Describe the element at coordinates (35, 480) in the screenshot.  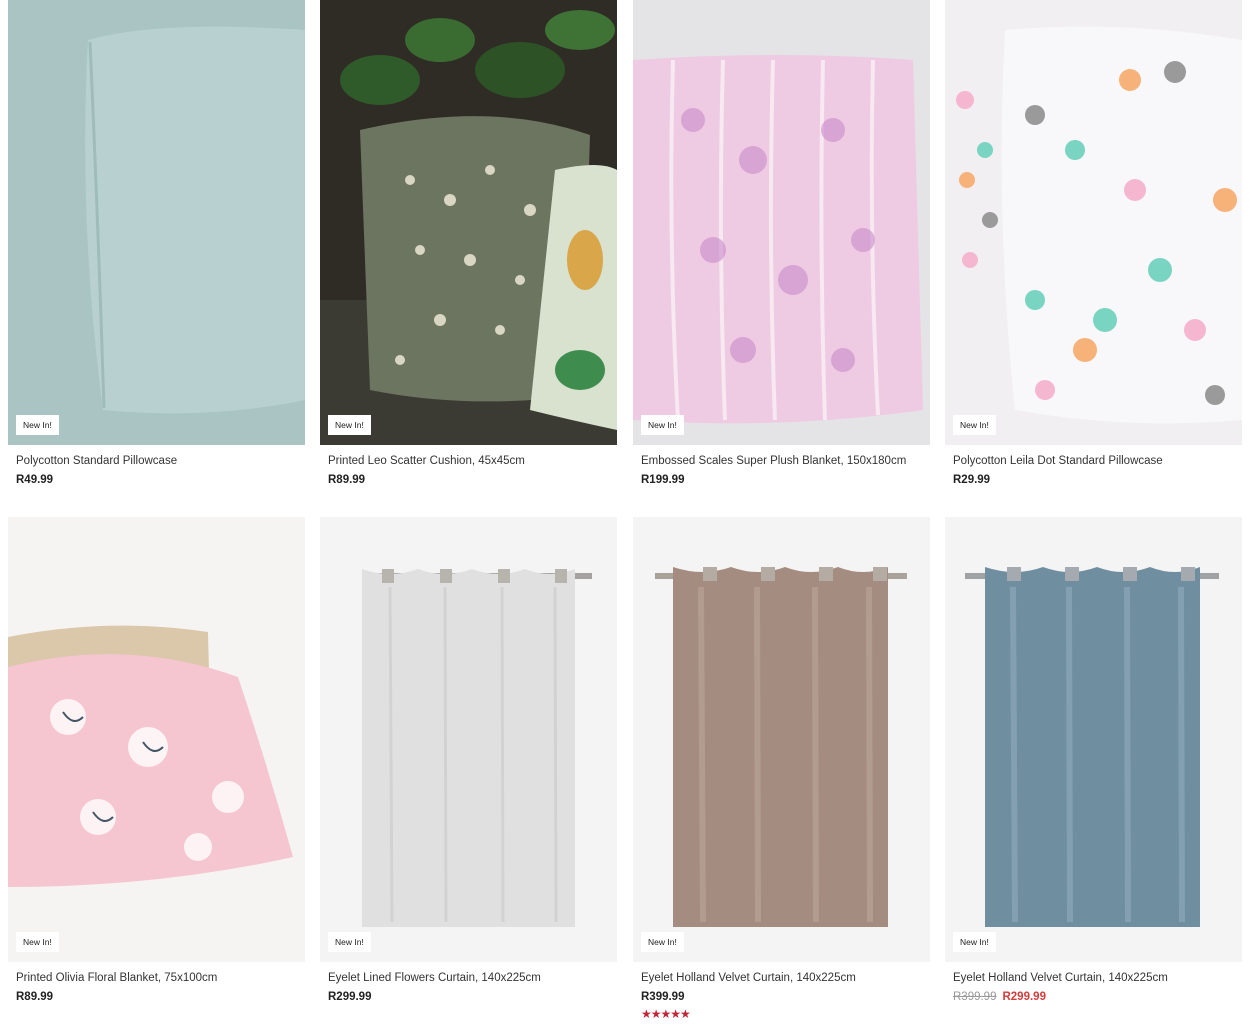
I see `product-price: R49.99` at that location.